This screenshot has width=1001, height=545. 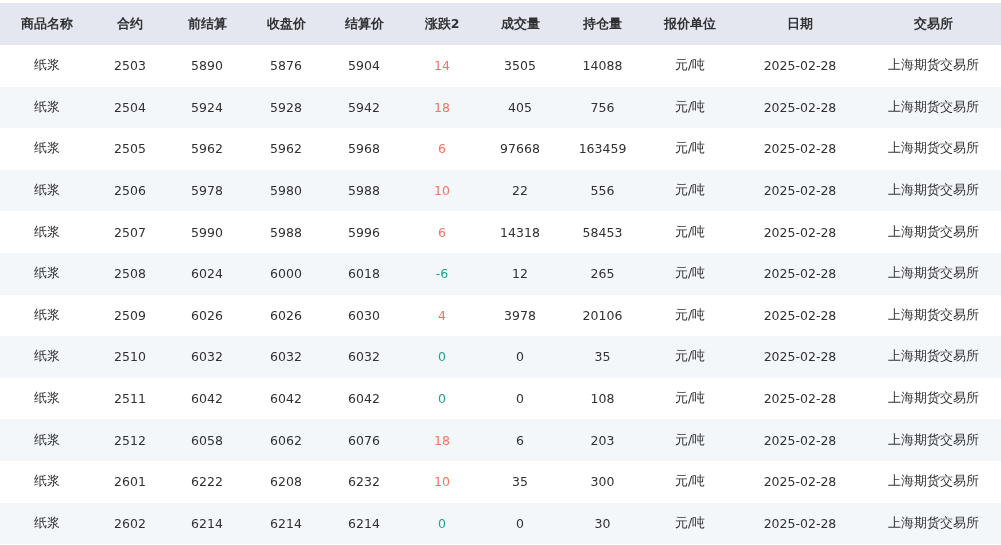 I want to click on table-cell: 6062, so click(x=286, y=440).